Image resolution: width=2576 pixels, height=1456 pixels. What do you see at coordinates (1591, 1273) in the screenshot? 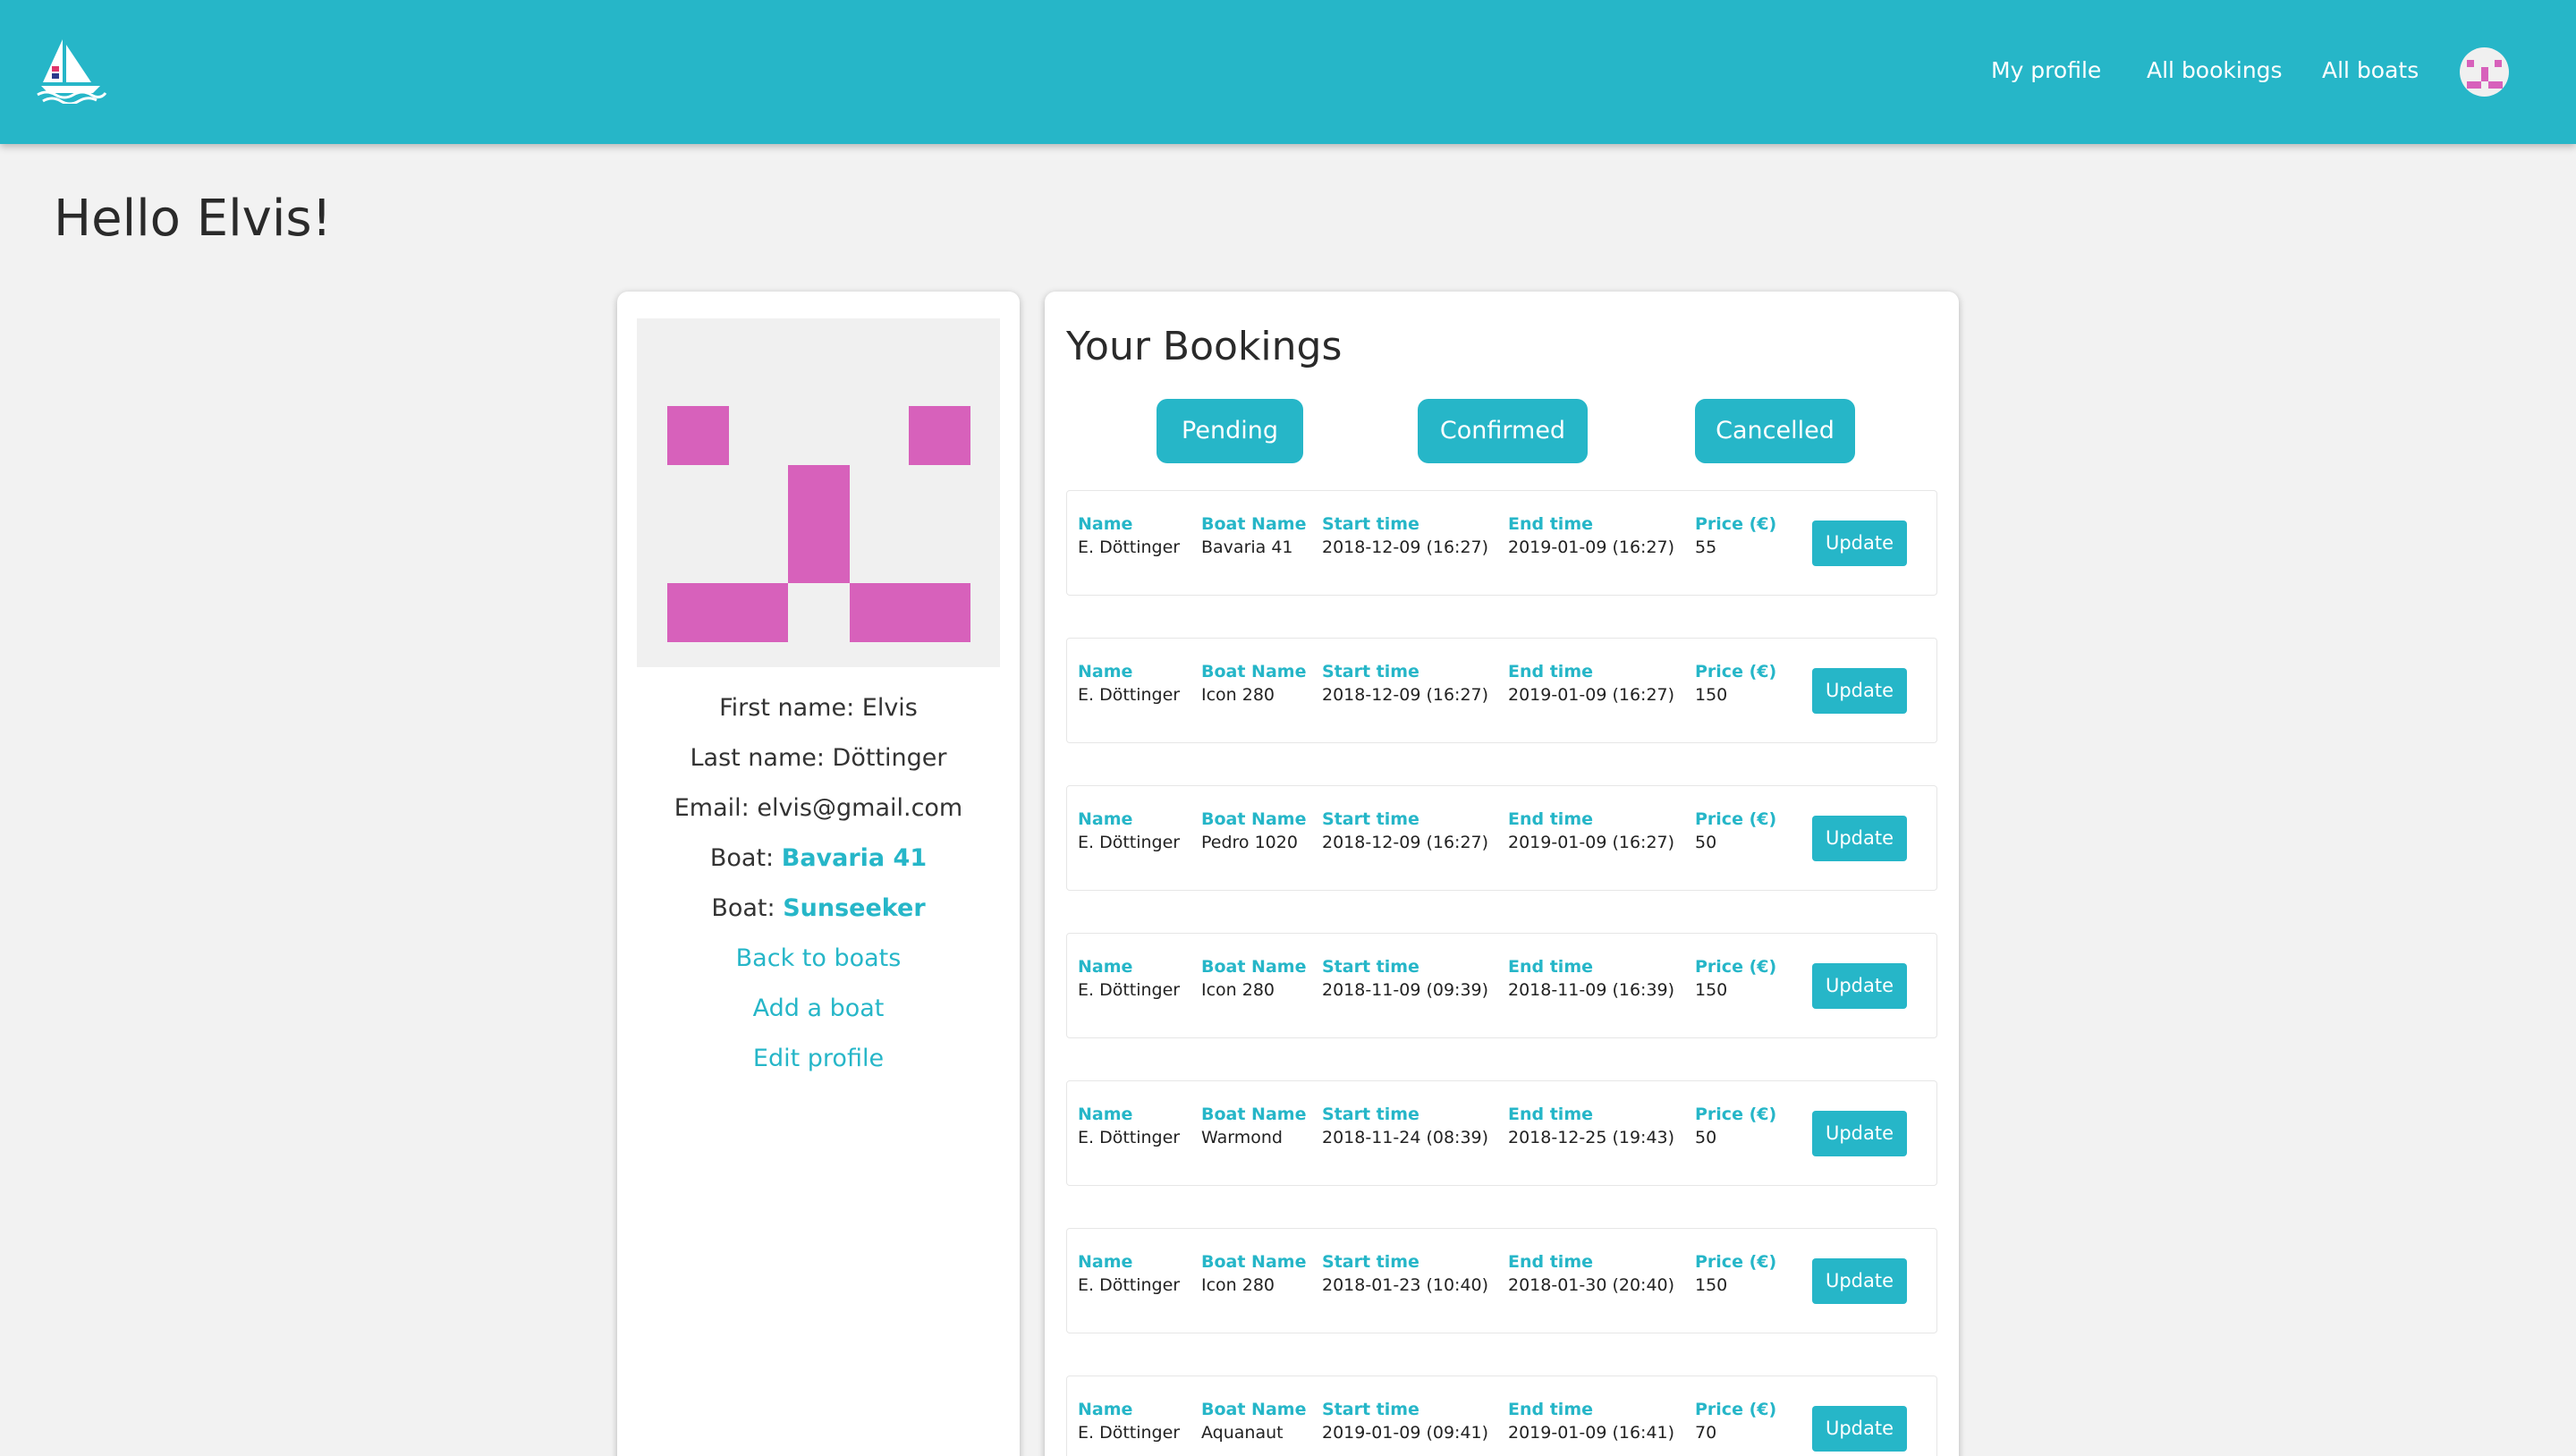
I see `booking-end-time-cell: End time 2018-01-30 (20:40)` at bounding box center [1591, 1273].